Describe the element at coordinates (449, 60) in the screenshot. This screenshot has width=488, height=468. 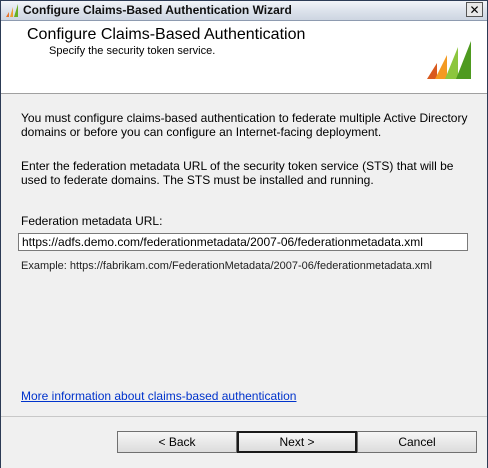
I see `dynamics-logo-icon` at that location.